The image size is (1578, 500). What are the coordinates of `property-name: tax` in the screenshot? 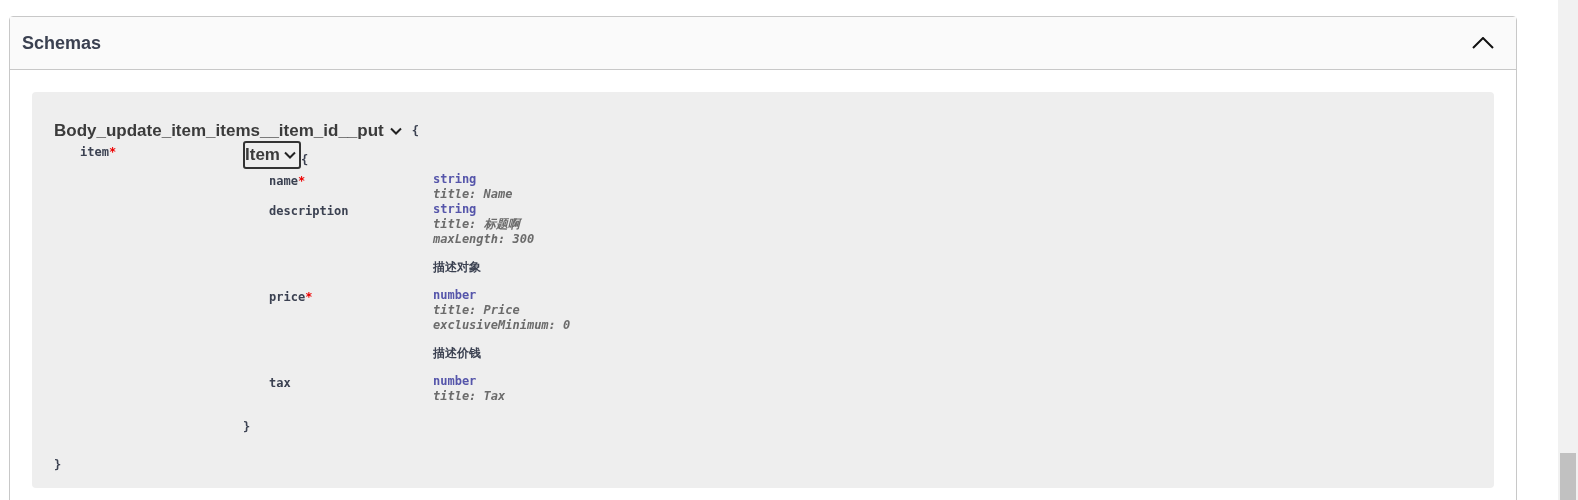 It's located at (280, 382).